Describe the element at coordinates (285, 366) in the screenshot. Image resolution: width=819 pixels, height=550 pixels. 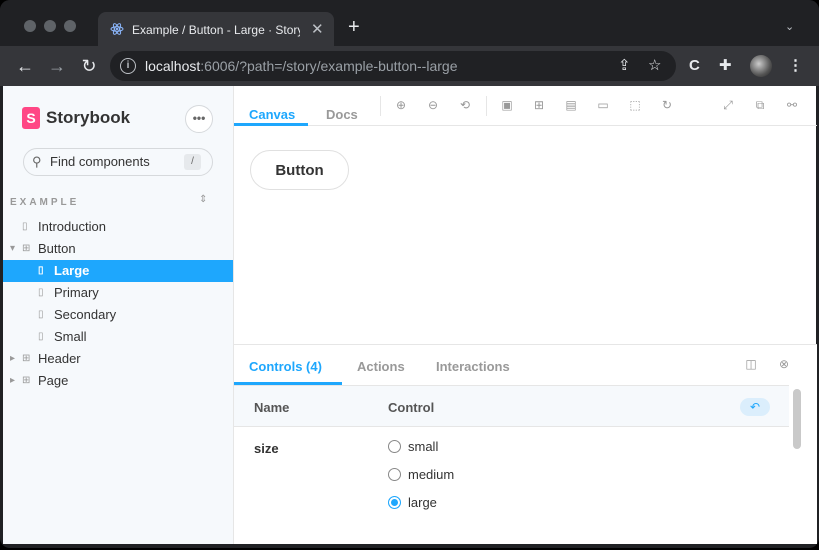
I see `tab-controls: Controls (4)` at that location.